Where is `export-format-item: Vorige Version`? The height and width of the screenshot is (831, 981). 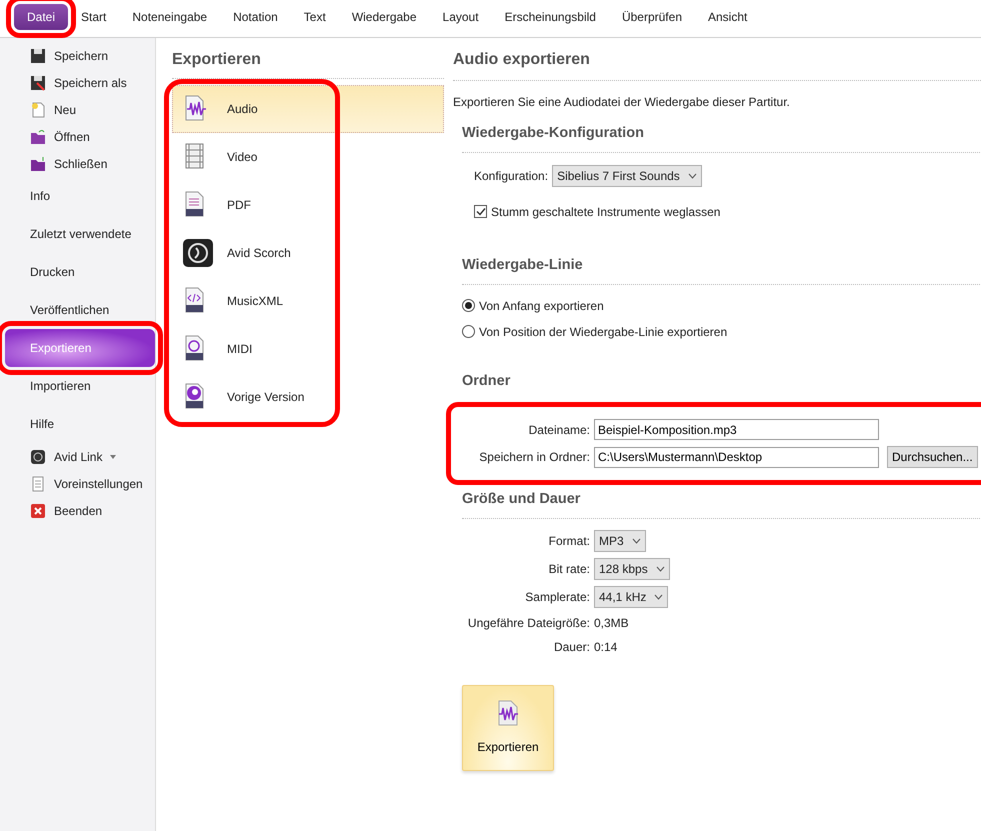
export-format-item: Vorige Version is located at coordinates (308, 397).